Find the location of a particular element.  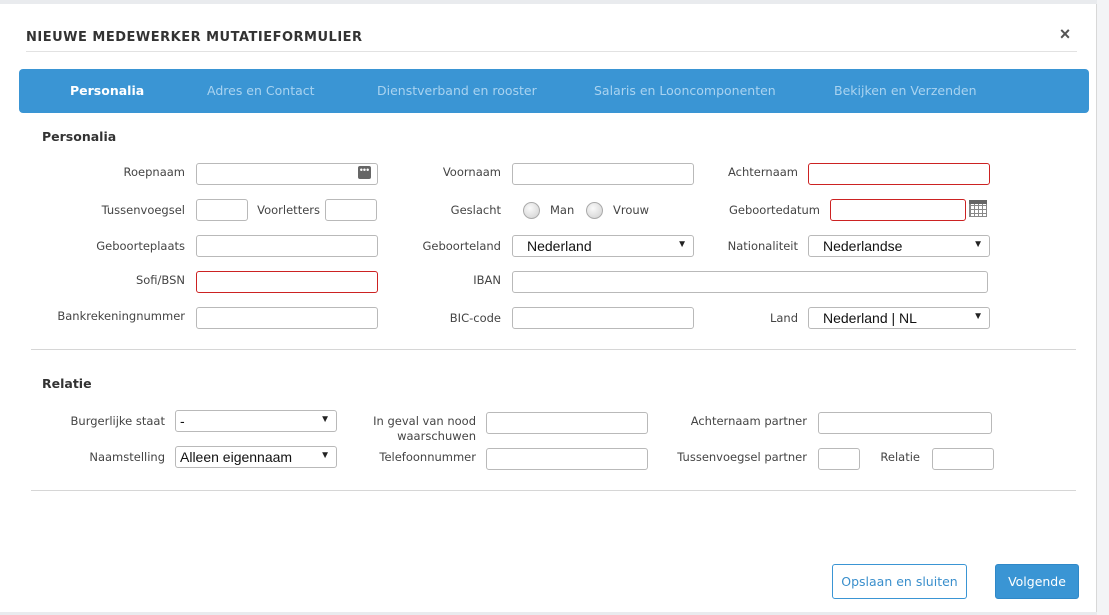

sofi-bsn-input is located at coordinates (287, 282).